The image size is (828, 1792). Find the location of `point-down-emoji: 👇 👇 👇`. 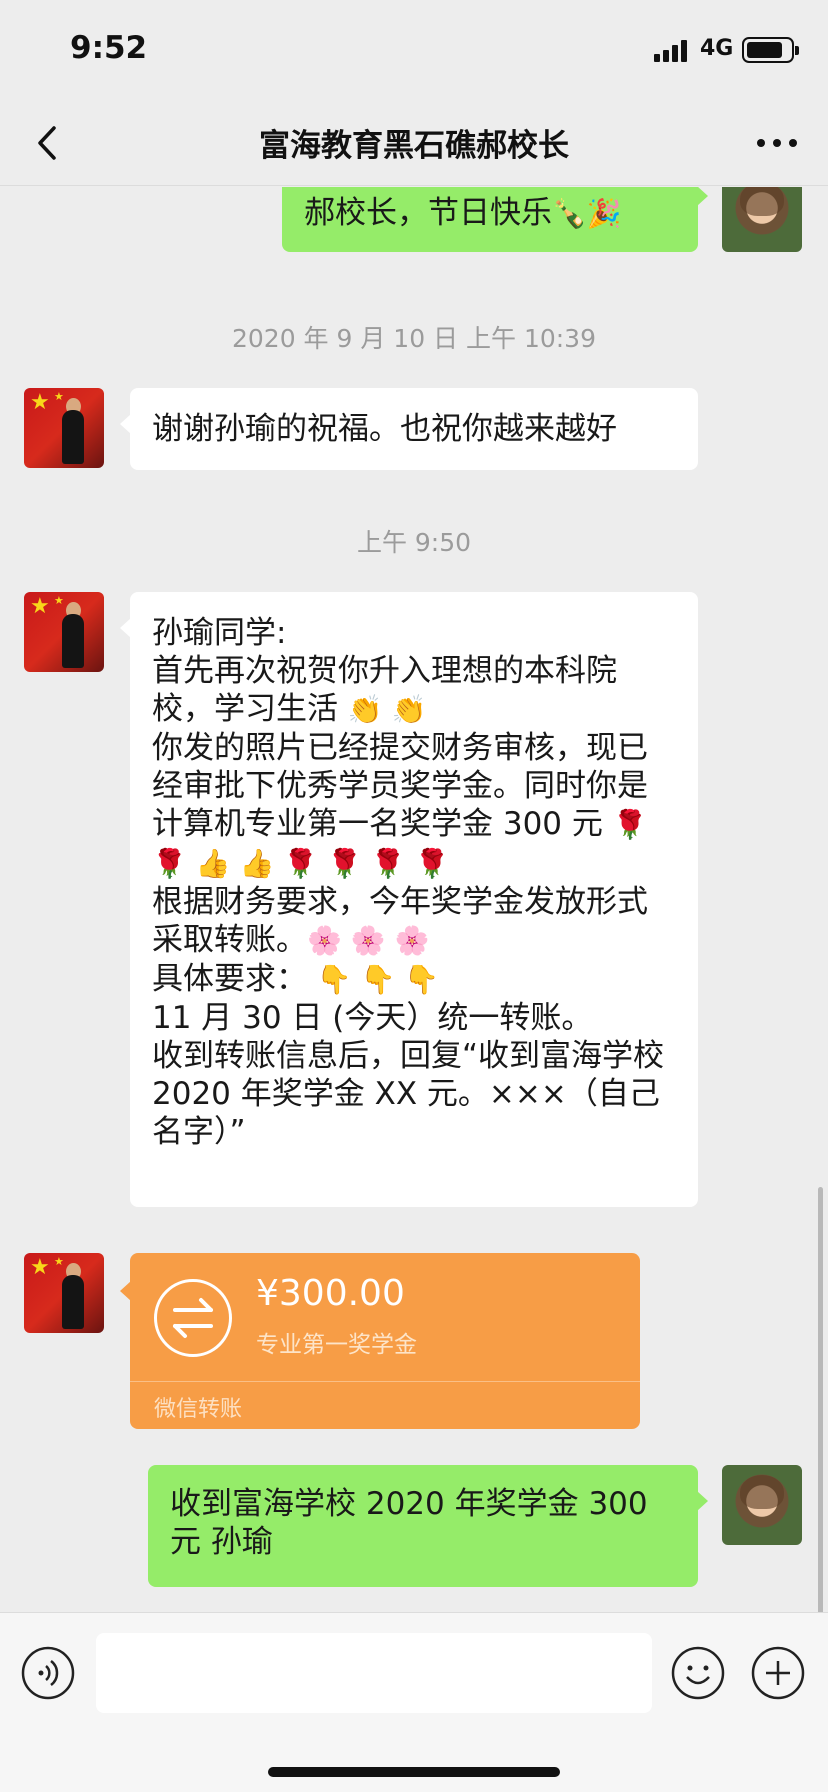

point-down-emoji: 👇 👇 👇 is located at coordinates (378, 979).